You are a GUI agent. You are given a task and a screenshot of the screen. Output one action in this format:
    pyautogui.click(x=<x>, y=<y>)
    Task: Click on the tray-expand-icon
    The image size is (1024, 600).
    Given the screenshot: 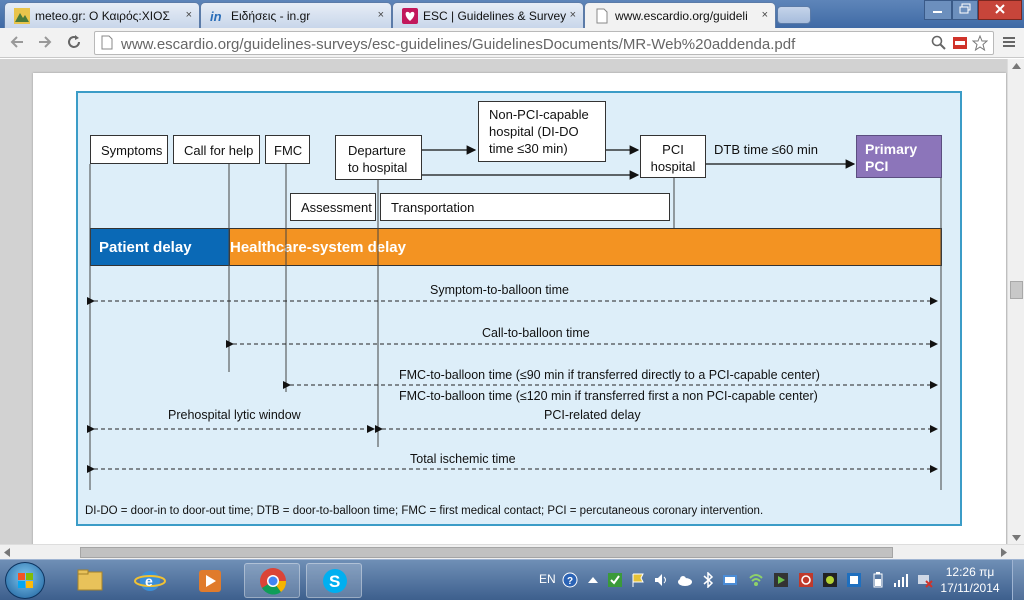 What is the action you would take?
    pyautogui.click(x=593, y=580)
    